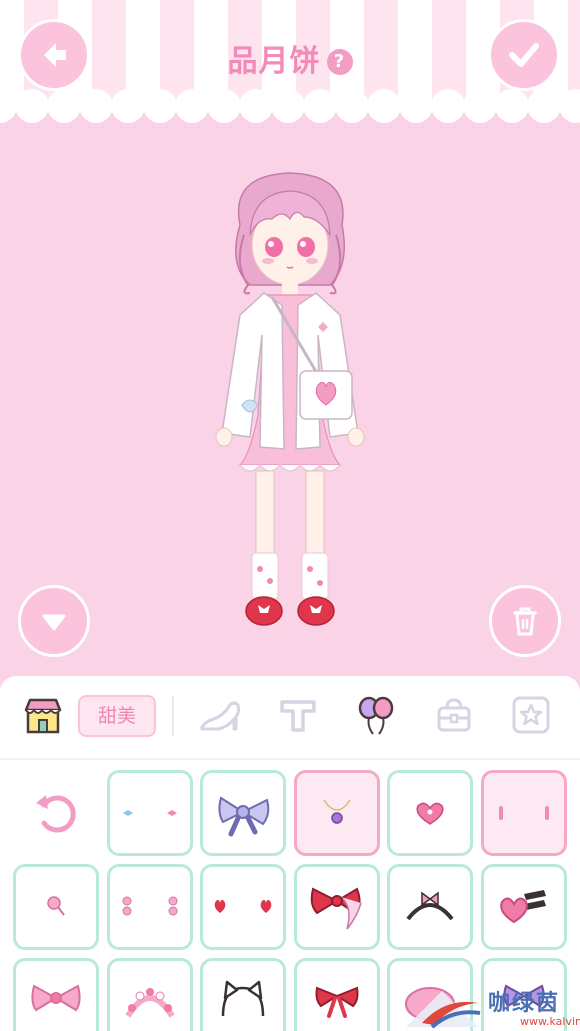 The image size is (580, 1031). Describe the element at coordinates (531, 715) in the screenshot. I see `star-icon` at that location.